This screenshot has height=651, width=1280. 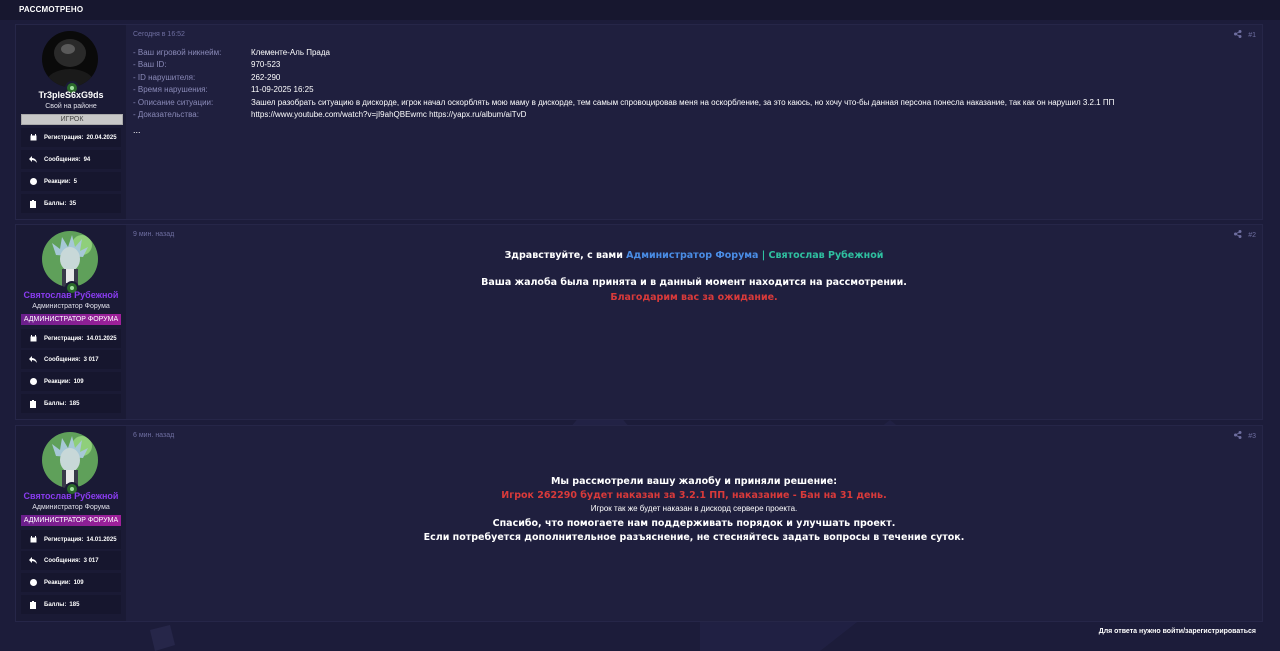 I want to click on post-number: #1, so click(x=1252, y=35).